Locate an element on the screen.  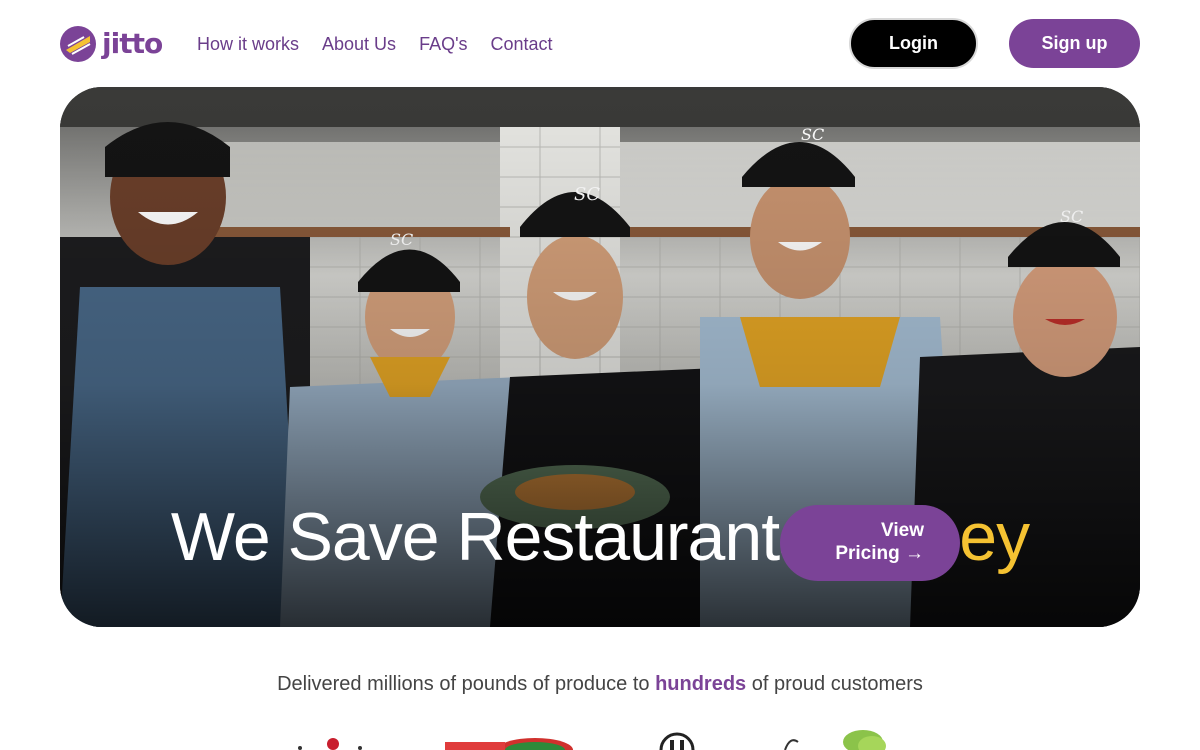
nav-how-it-works: How it works is located at coordinates (248, 44).